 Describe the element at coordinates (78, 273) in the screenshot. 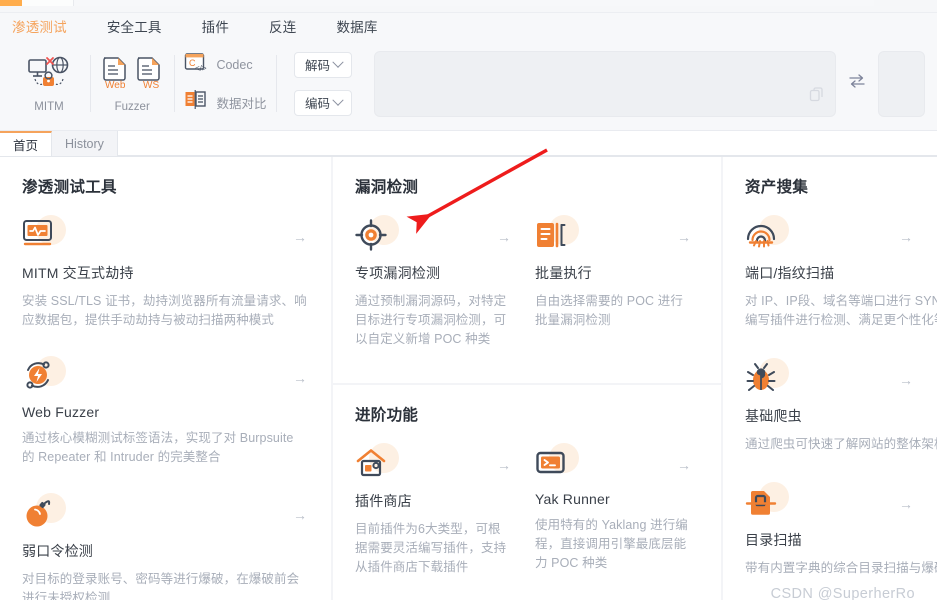

I see `card-title: MITM 交互式劫持` at that location.